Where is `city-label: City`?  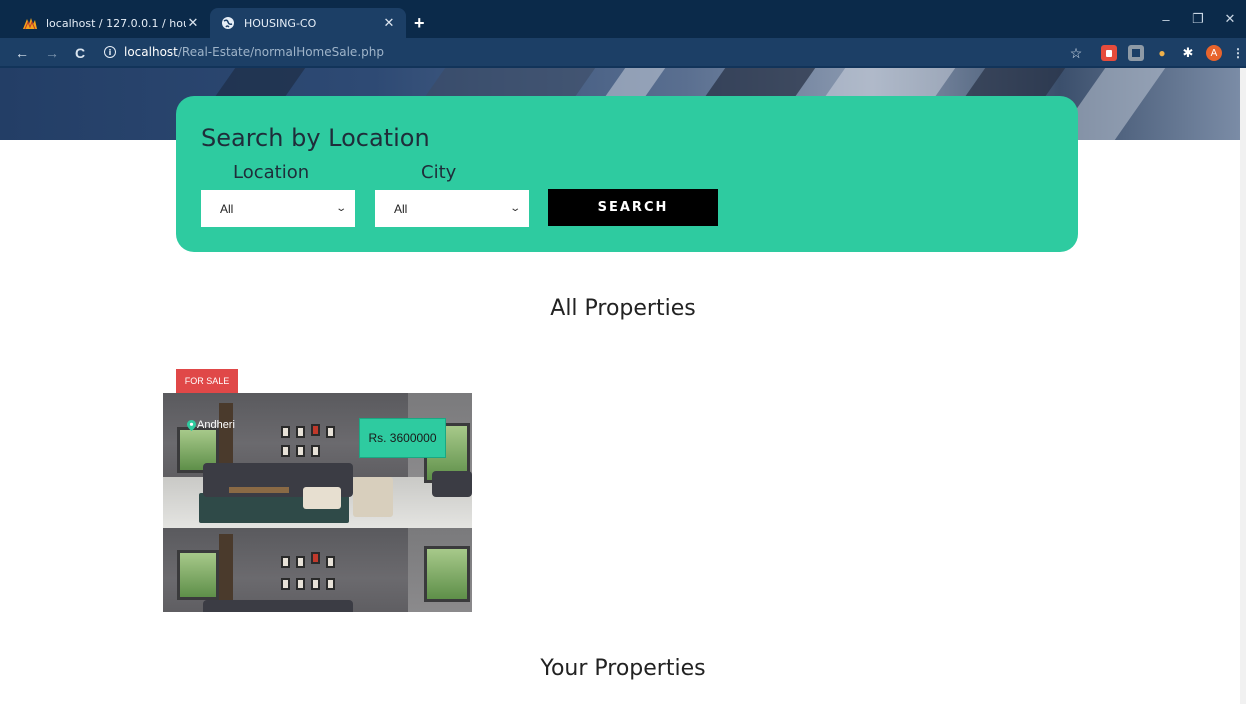
city-label: City is located at coordinates (439, 172).